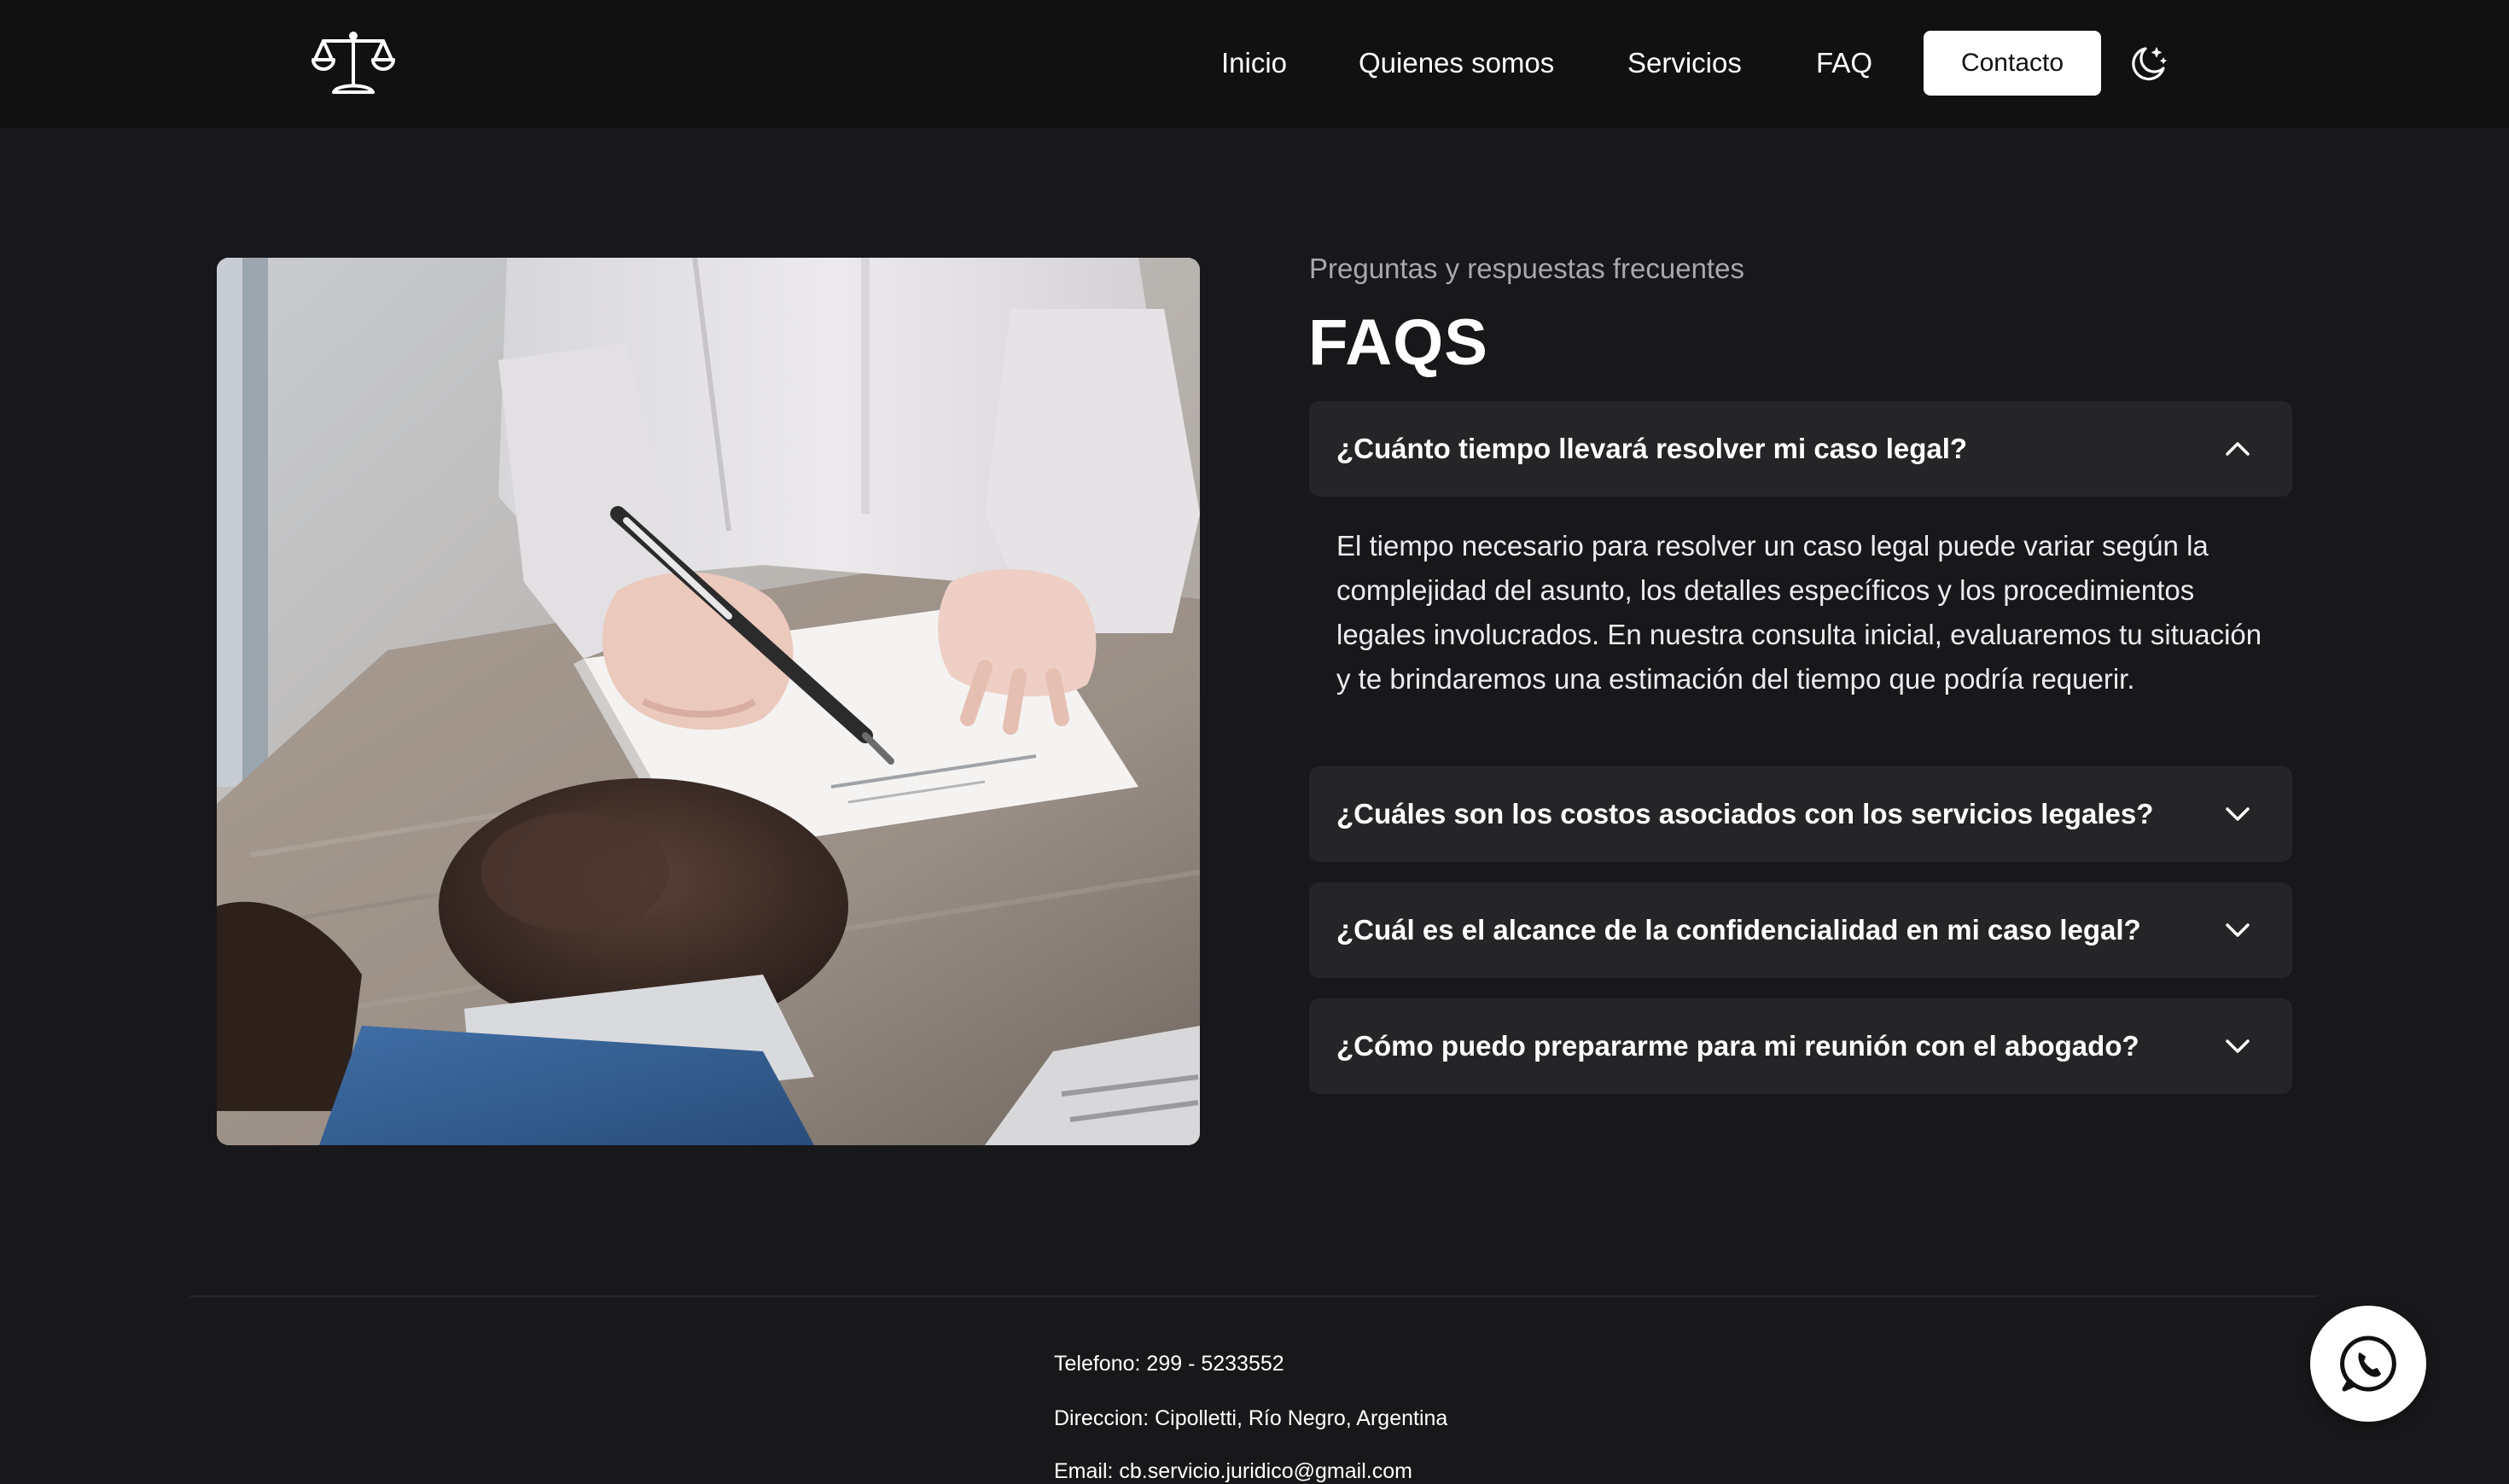 The height and width of the screenshot is (1484, 2509). What do you see at coordinates (1398, 343) in the screenshot?
I see `faq-title: FAQS` at bounding box center [1398, 343].